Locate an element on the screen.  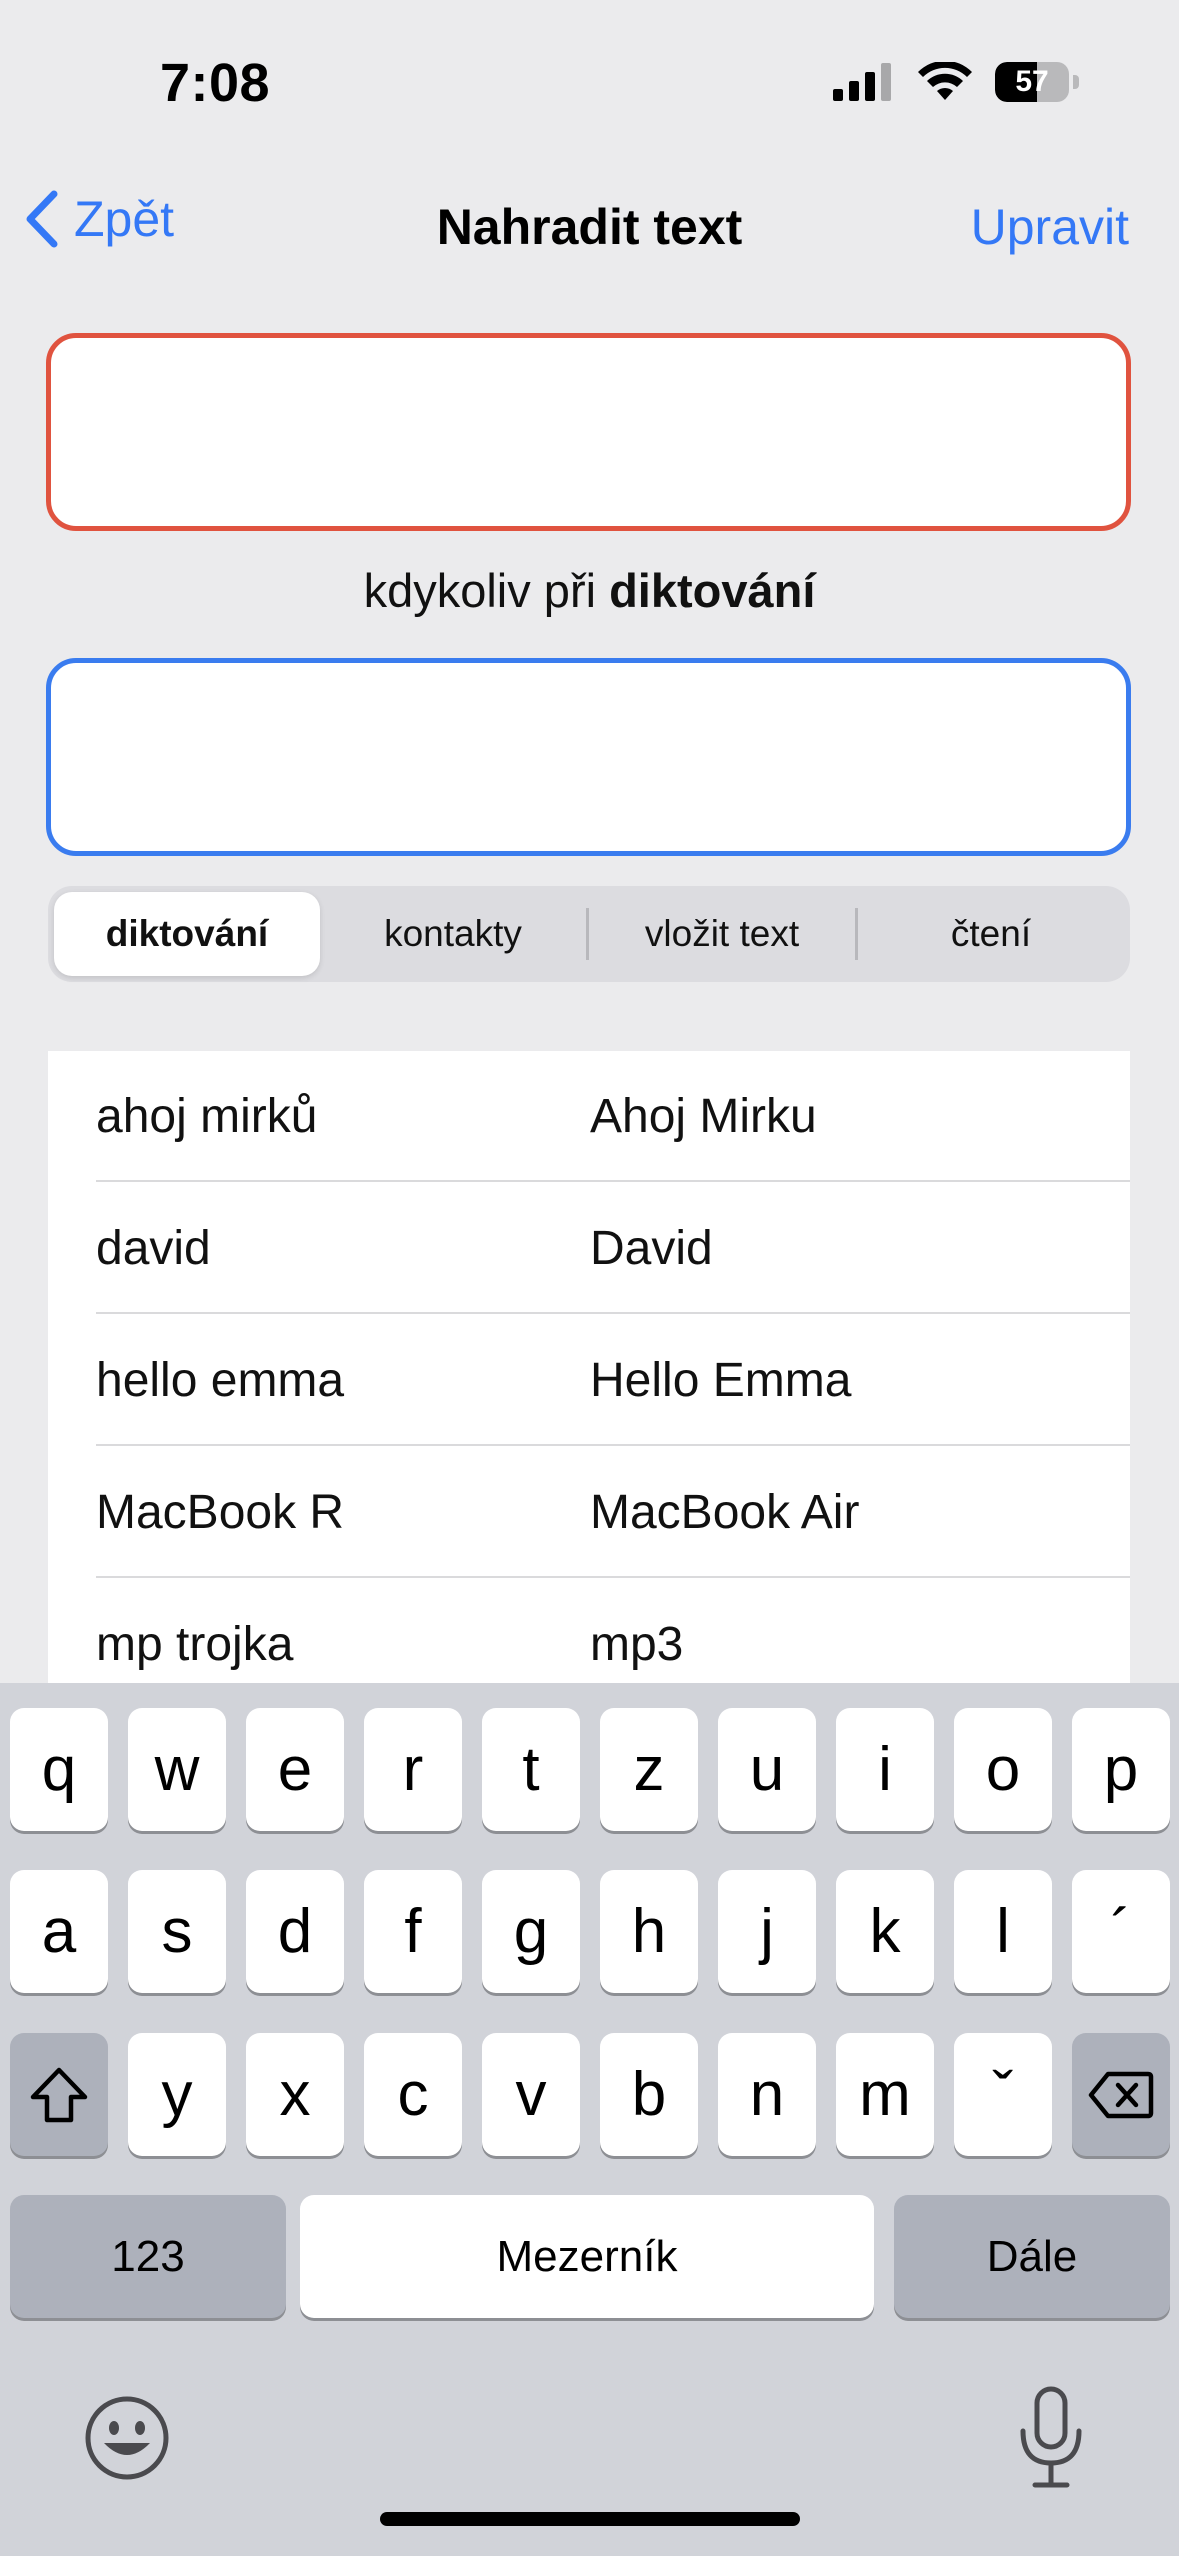
replacement-input is located at coordinates (588, 757).